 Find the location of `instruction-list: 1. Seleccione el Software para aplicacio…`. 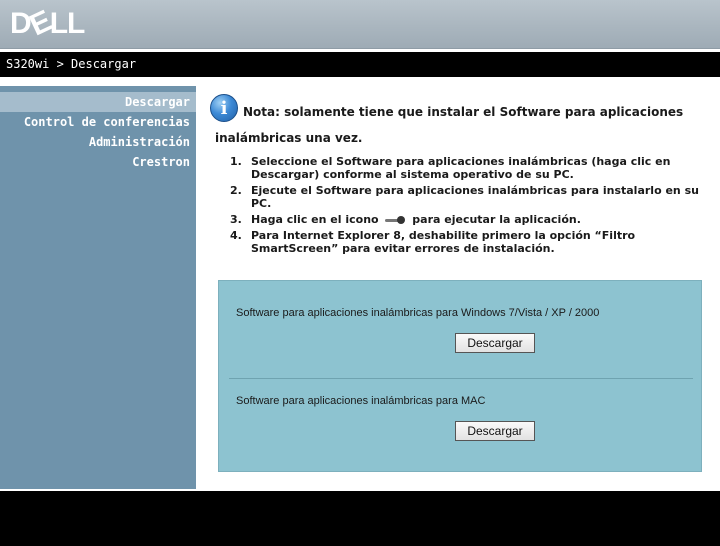

instruction-list: 1. Seleccione el Software para aplicacio… is located at coordinates (470, 206).